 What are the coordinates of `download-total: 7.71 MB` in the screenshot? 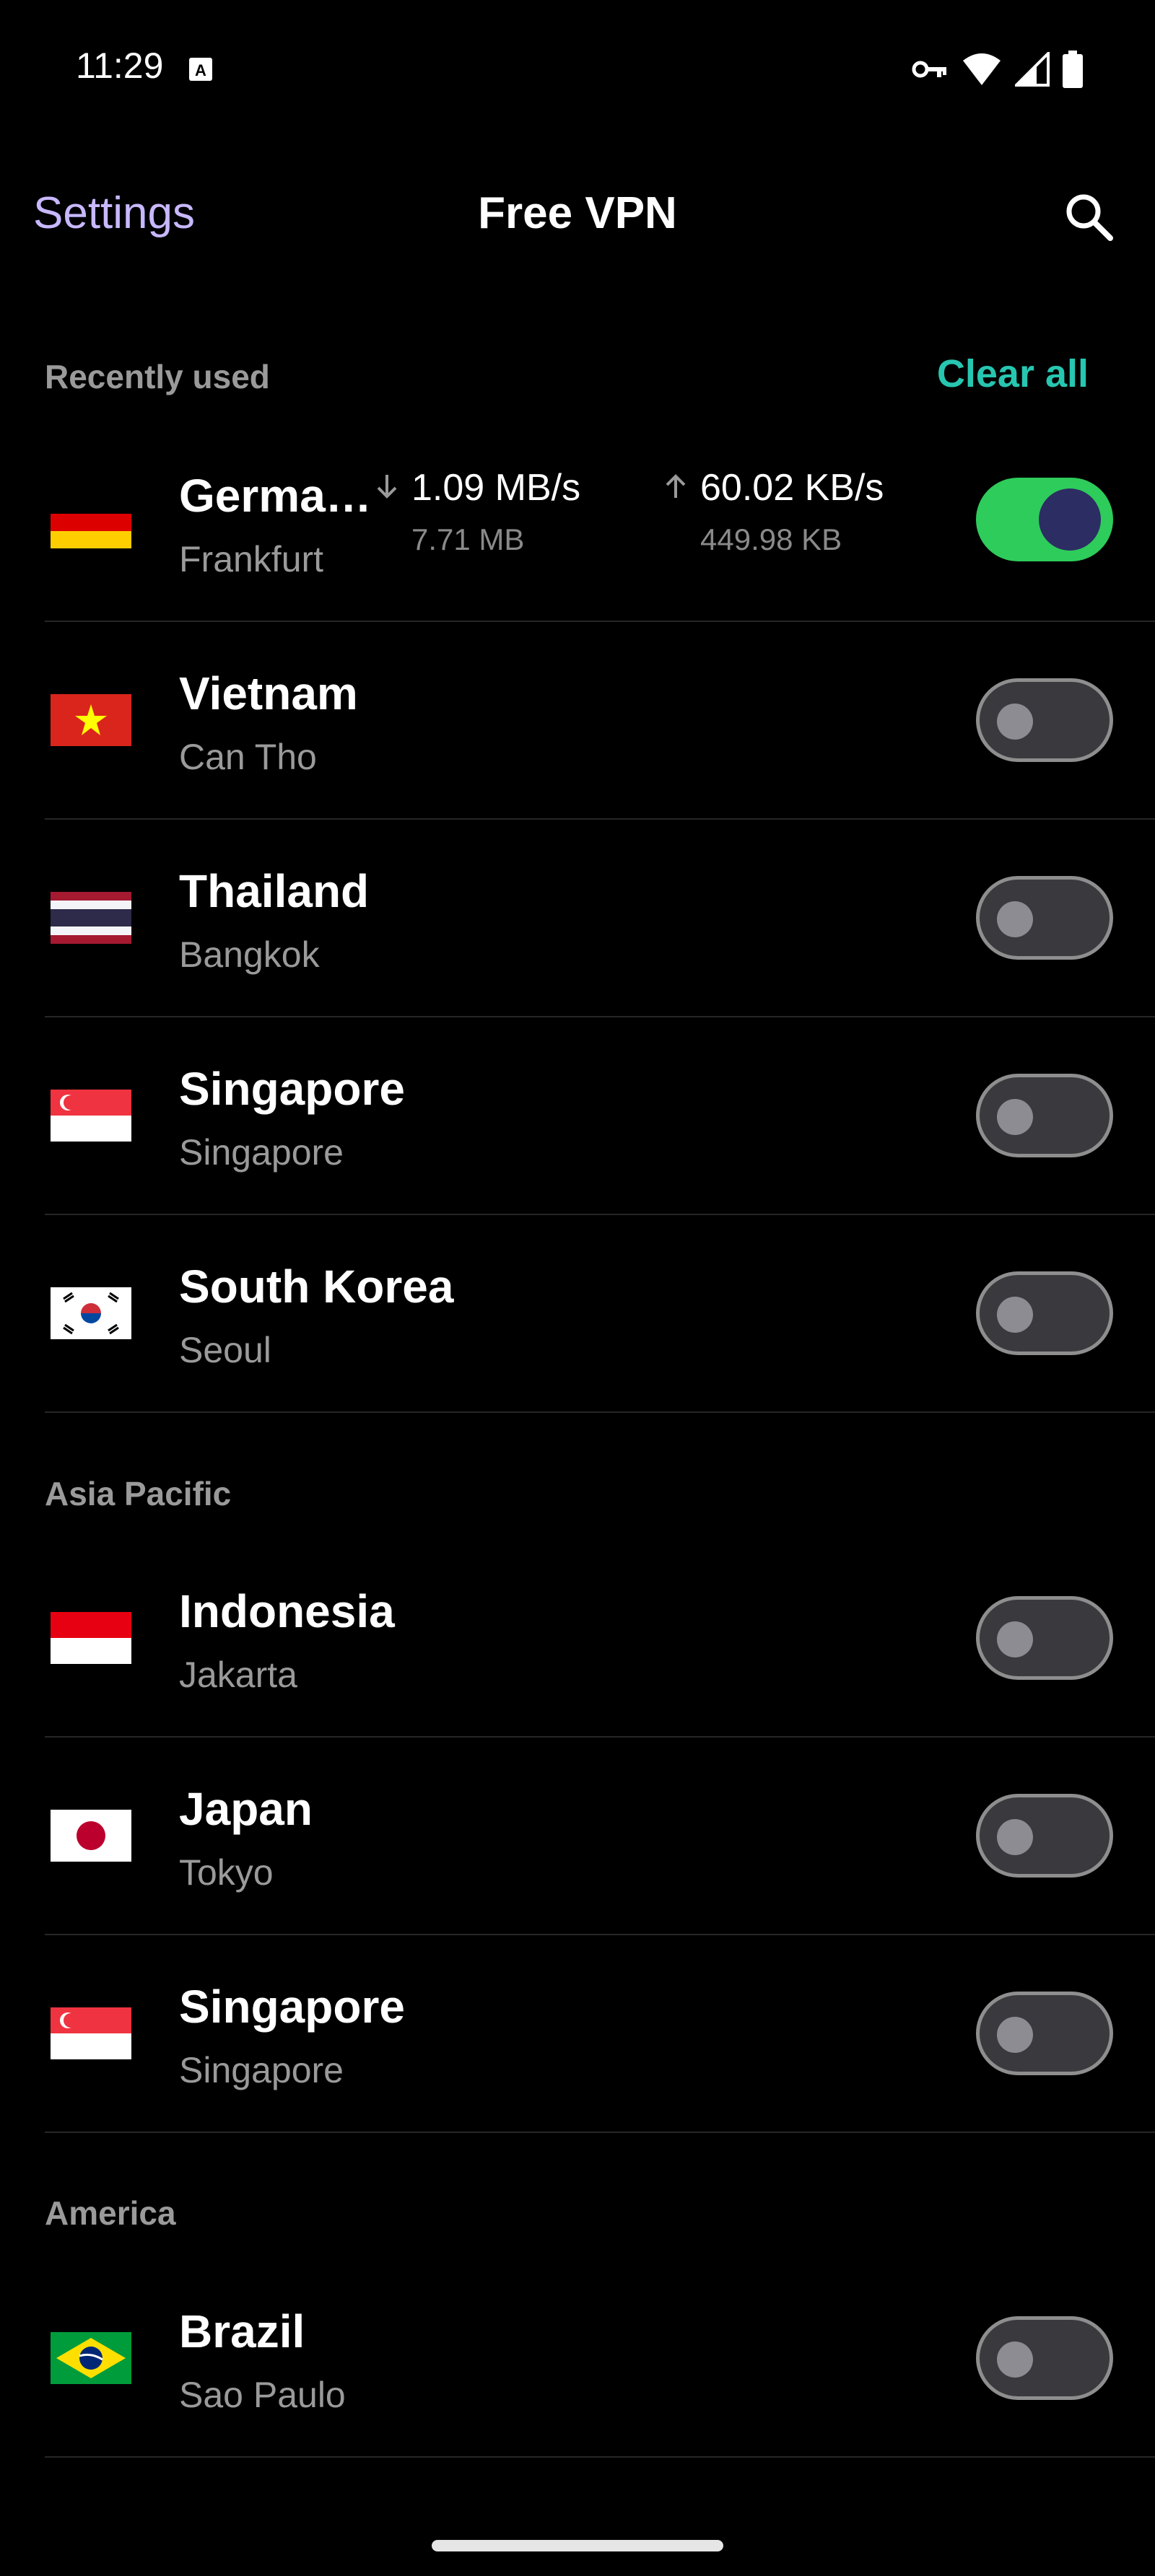 It's located at (468, 539).